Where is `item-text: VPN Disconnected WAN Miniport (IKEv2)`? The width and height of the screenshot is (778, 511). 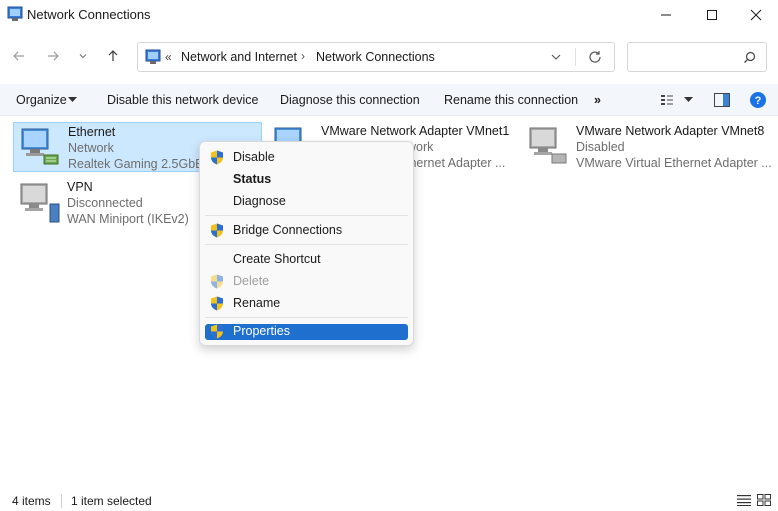
item-text: VPN Disconnected WAN Miniport (IKEv2) is located at coordinates (128, 203).